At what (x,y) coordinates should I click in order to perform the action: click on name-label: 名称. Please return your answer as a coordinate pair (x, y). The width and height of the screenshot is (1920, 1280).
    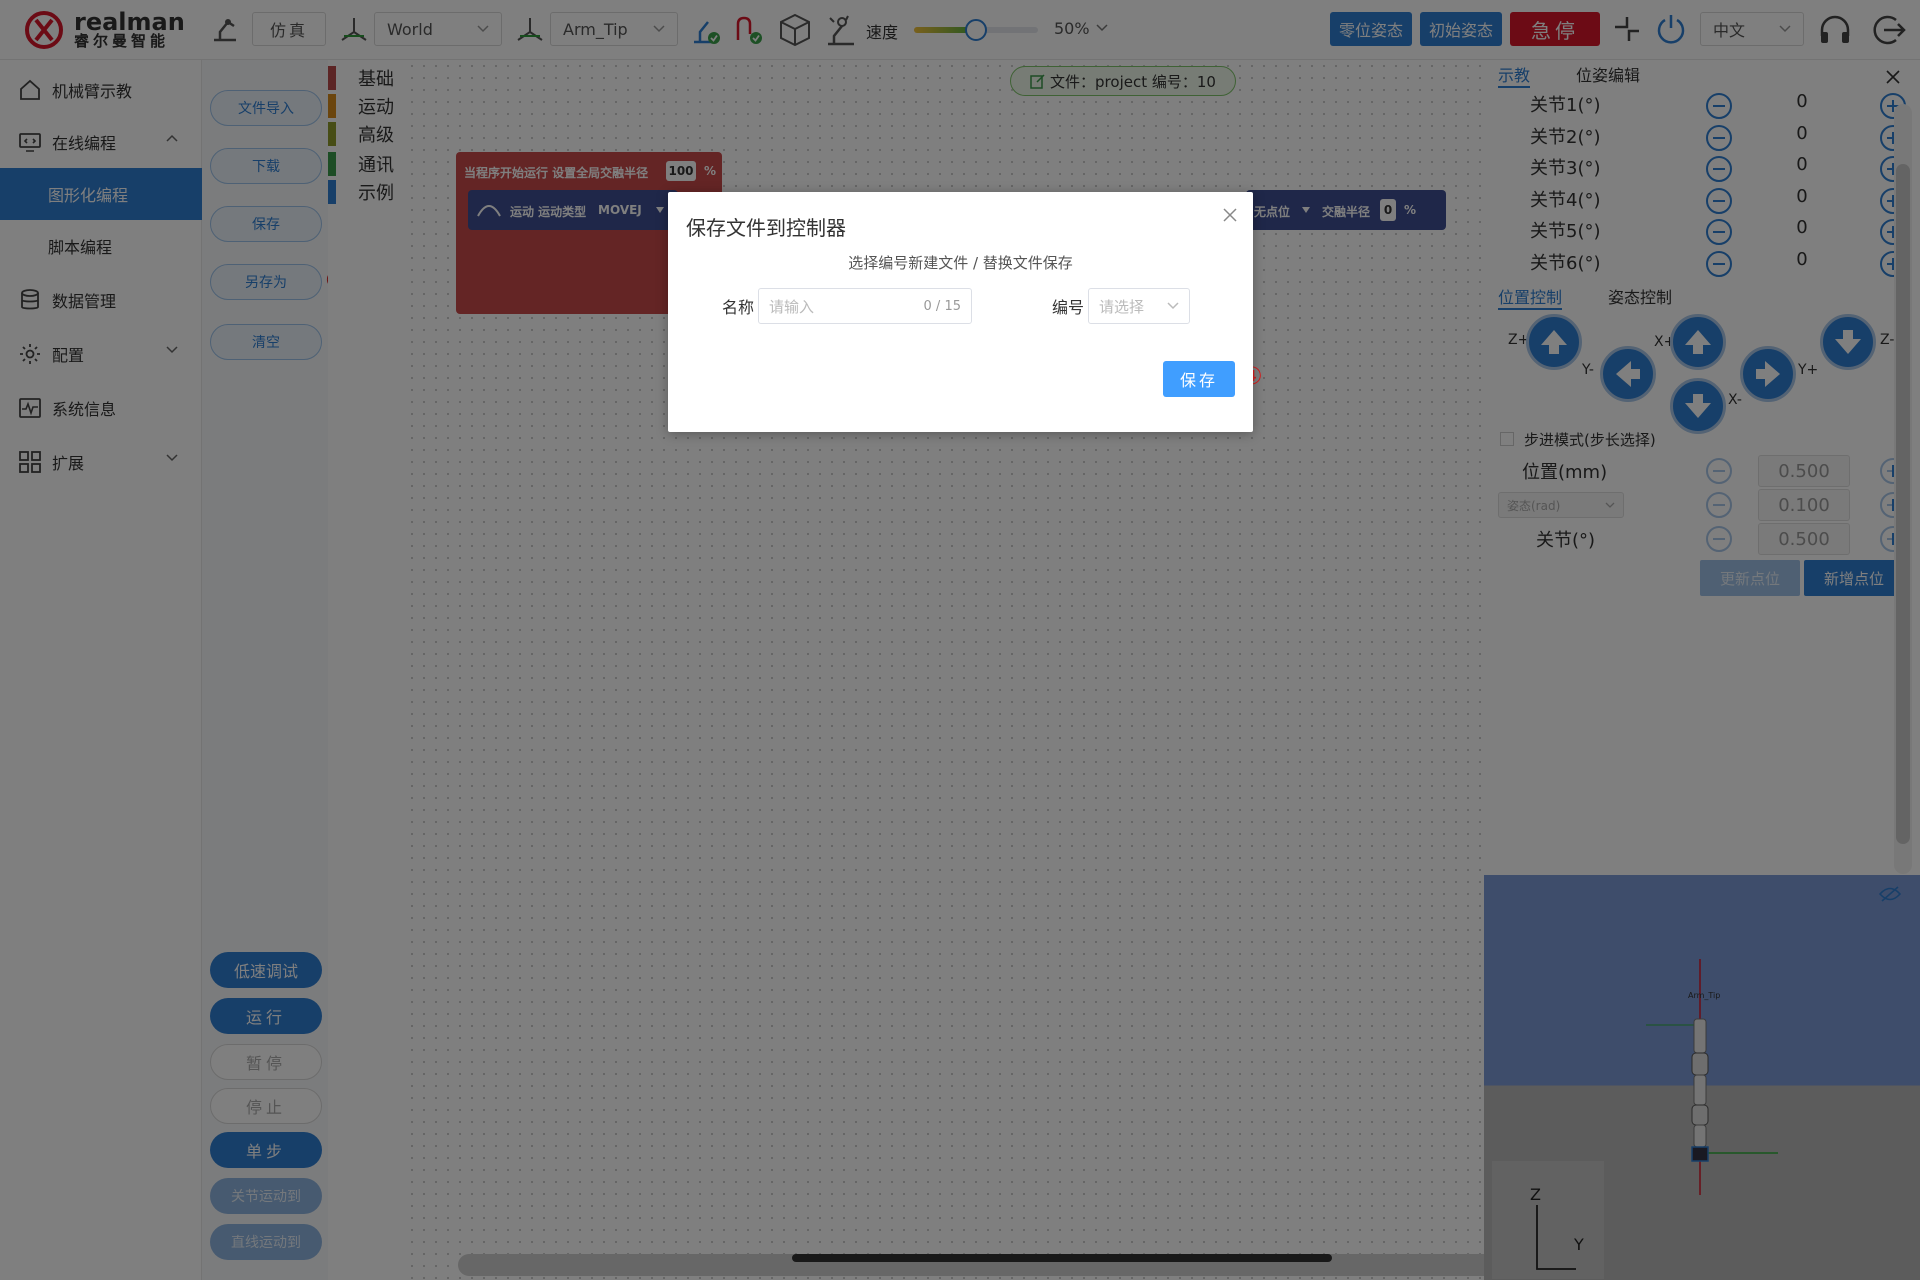
    Looking at the image, I should click on (738, 307).